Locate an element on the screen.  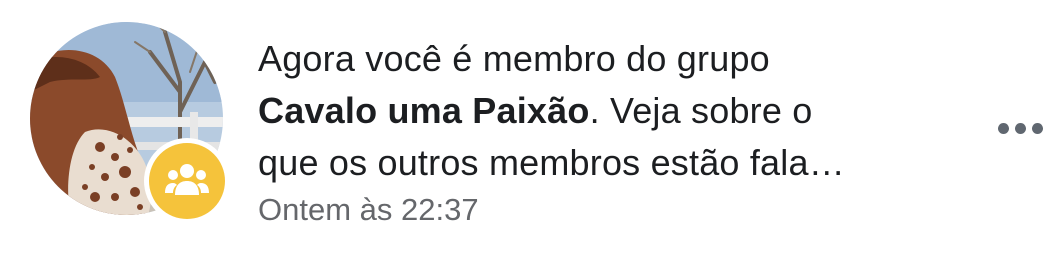
group-badge is located at coordinates (187, 181).